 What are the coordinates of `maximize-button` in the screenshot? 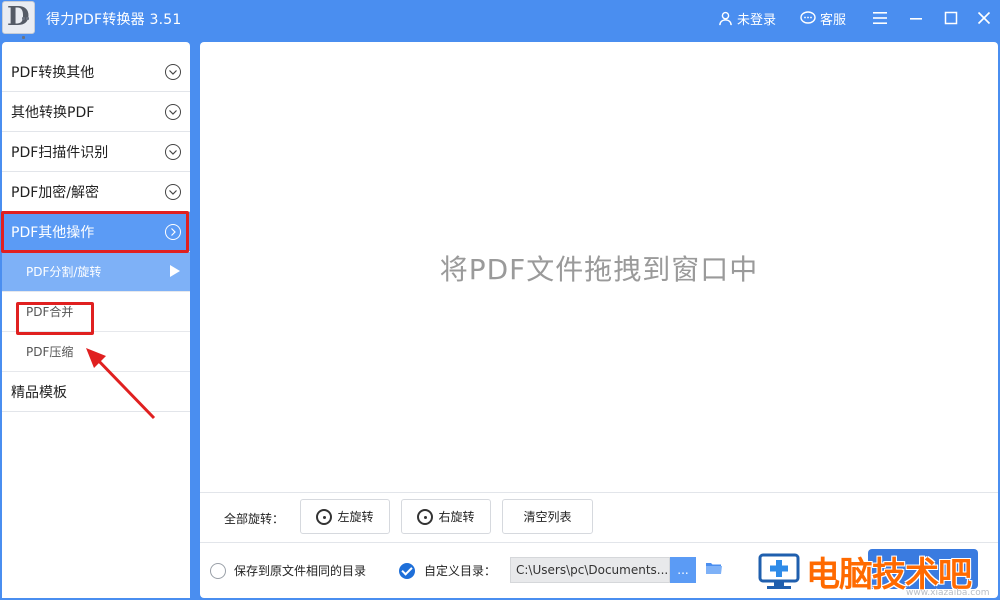 It's located at (951, 18).